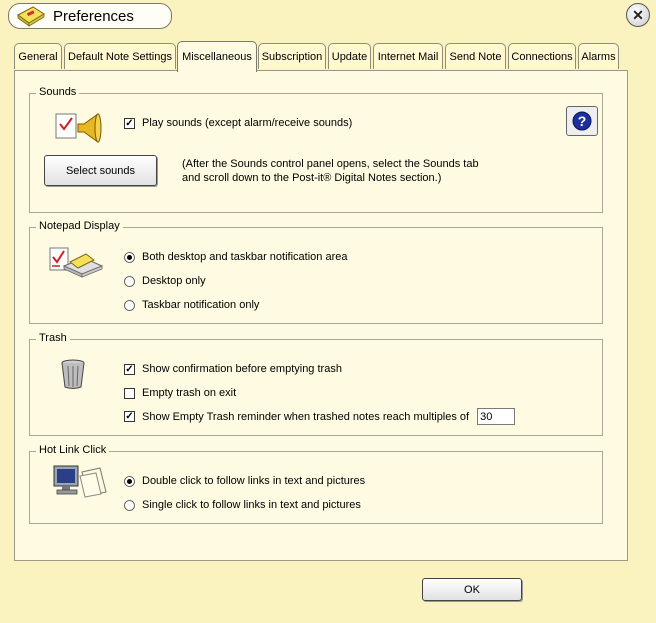 The width and height of the screenshot is (656, 623). I want to click on tab-default-note-settings: Default Note Settings, so click(120, 56).